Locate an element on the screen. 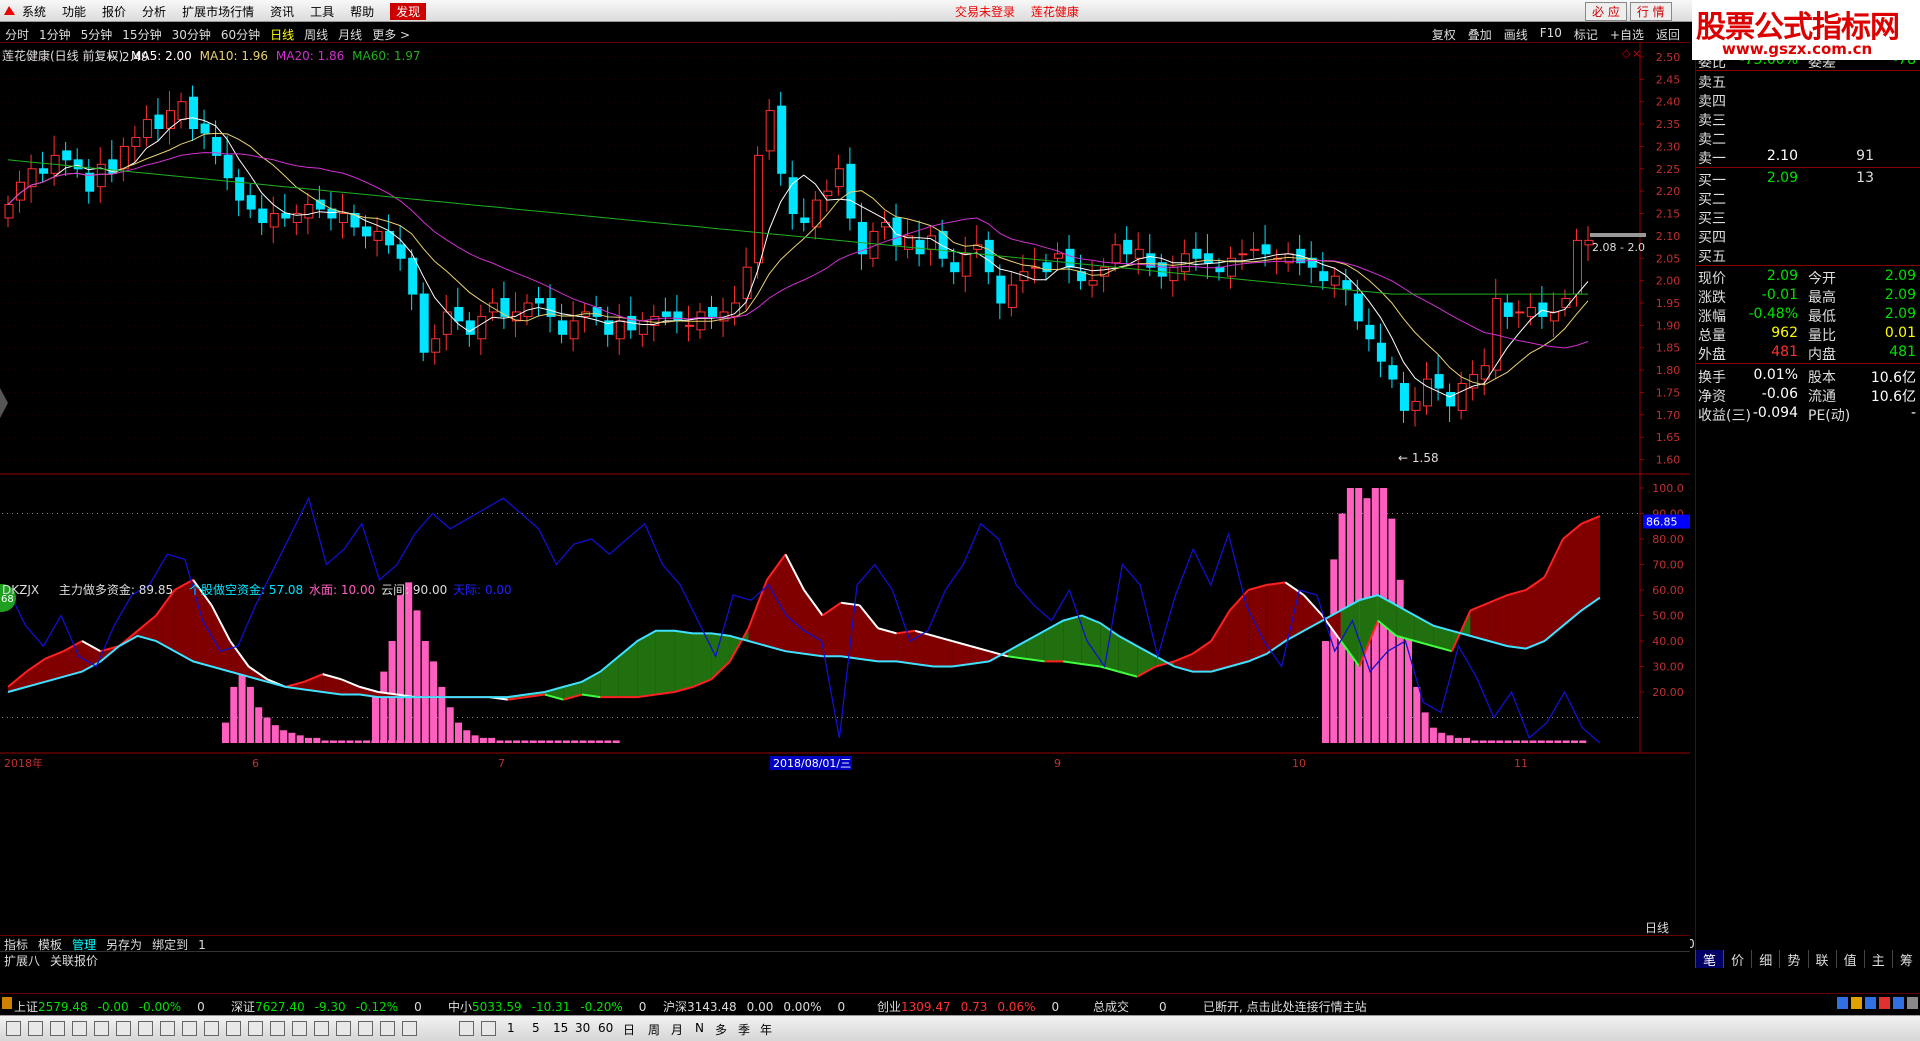 The height and width of the screenshot is (1041, 1920). menu-quote: 报价 is located at coordinates (114, 11).